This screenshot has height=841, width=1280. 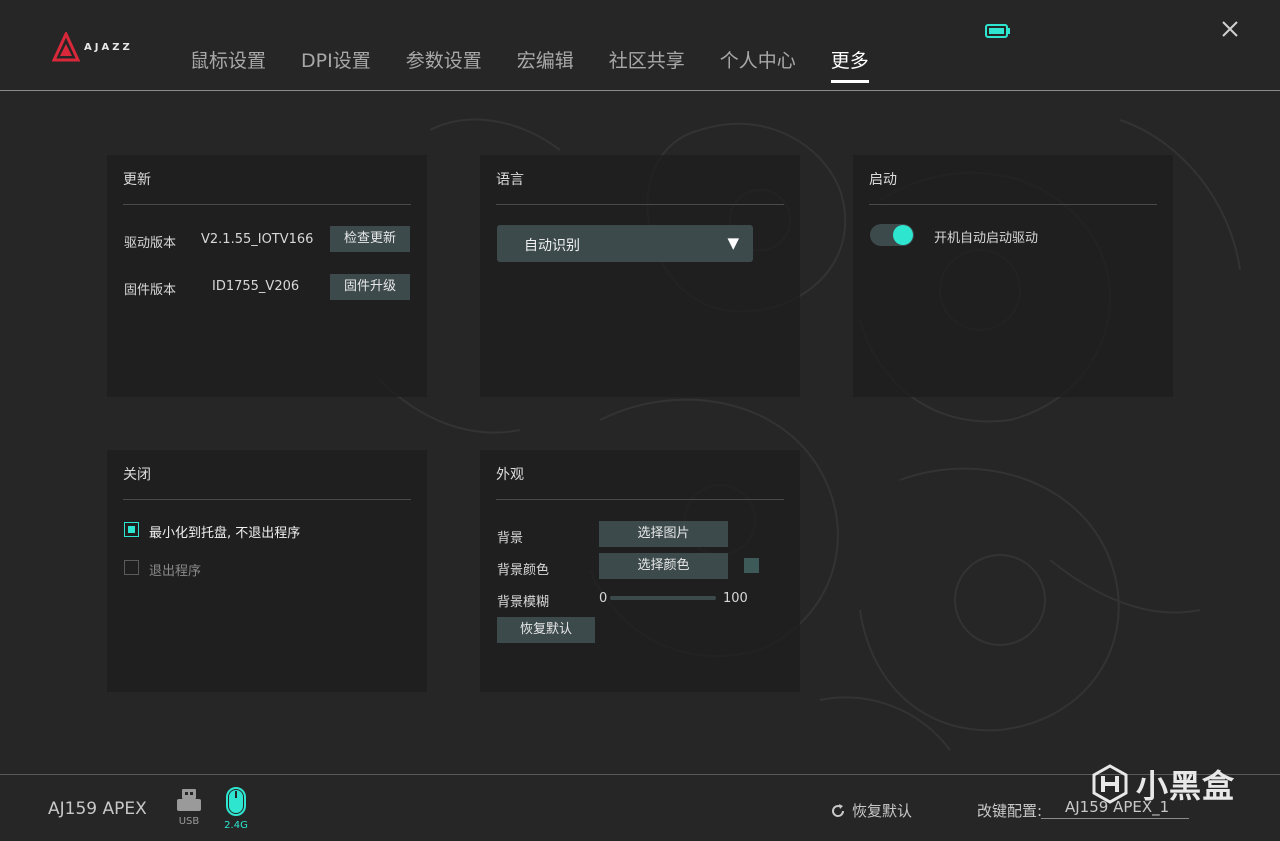 What do you see at coordinates (892, 235) in the screenshot?
I see `autostart-toggle` at bounding box center [892, 235].